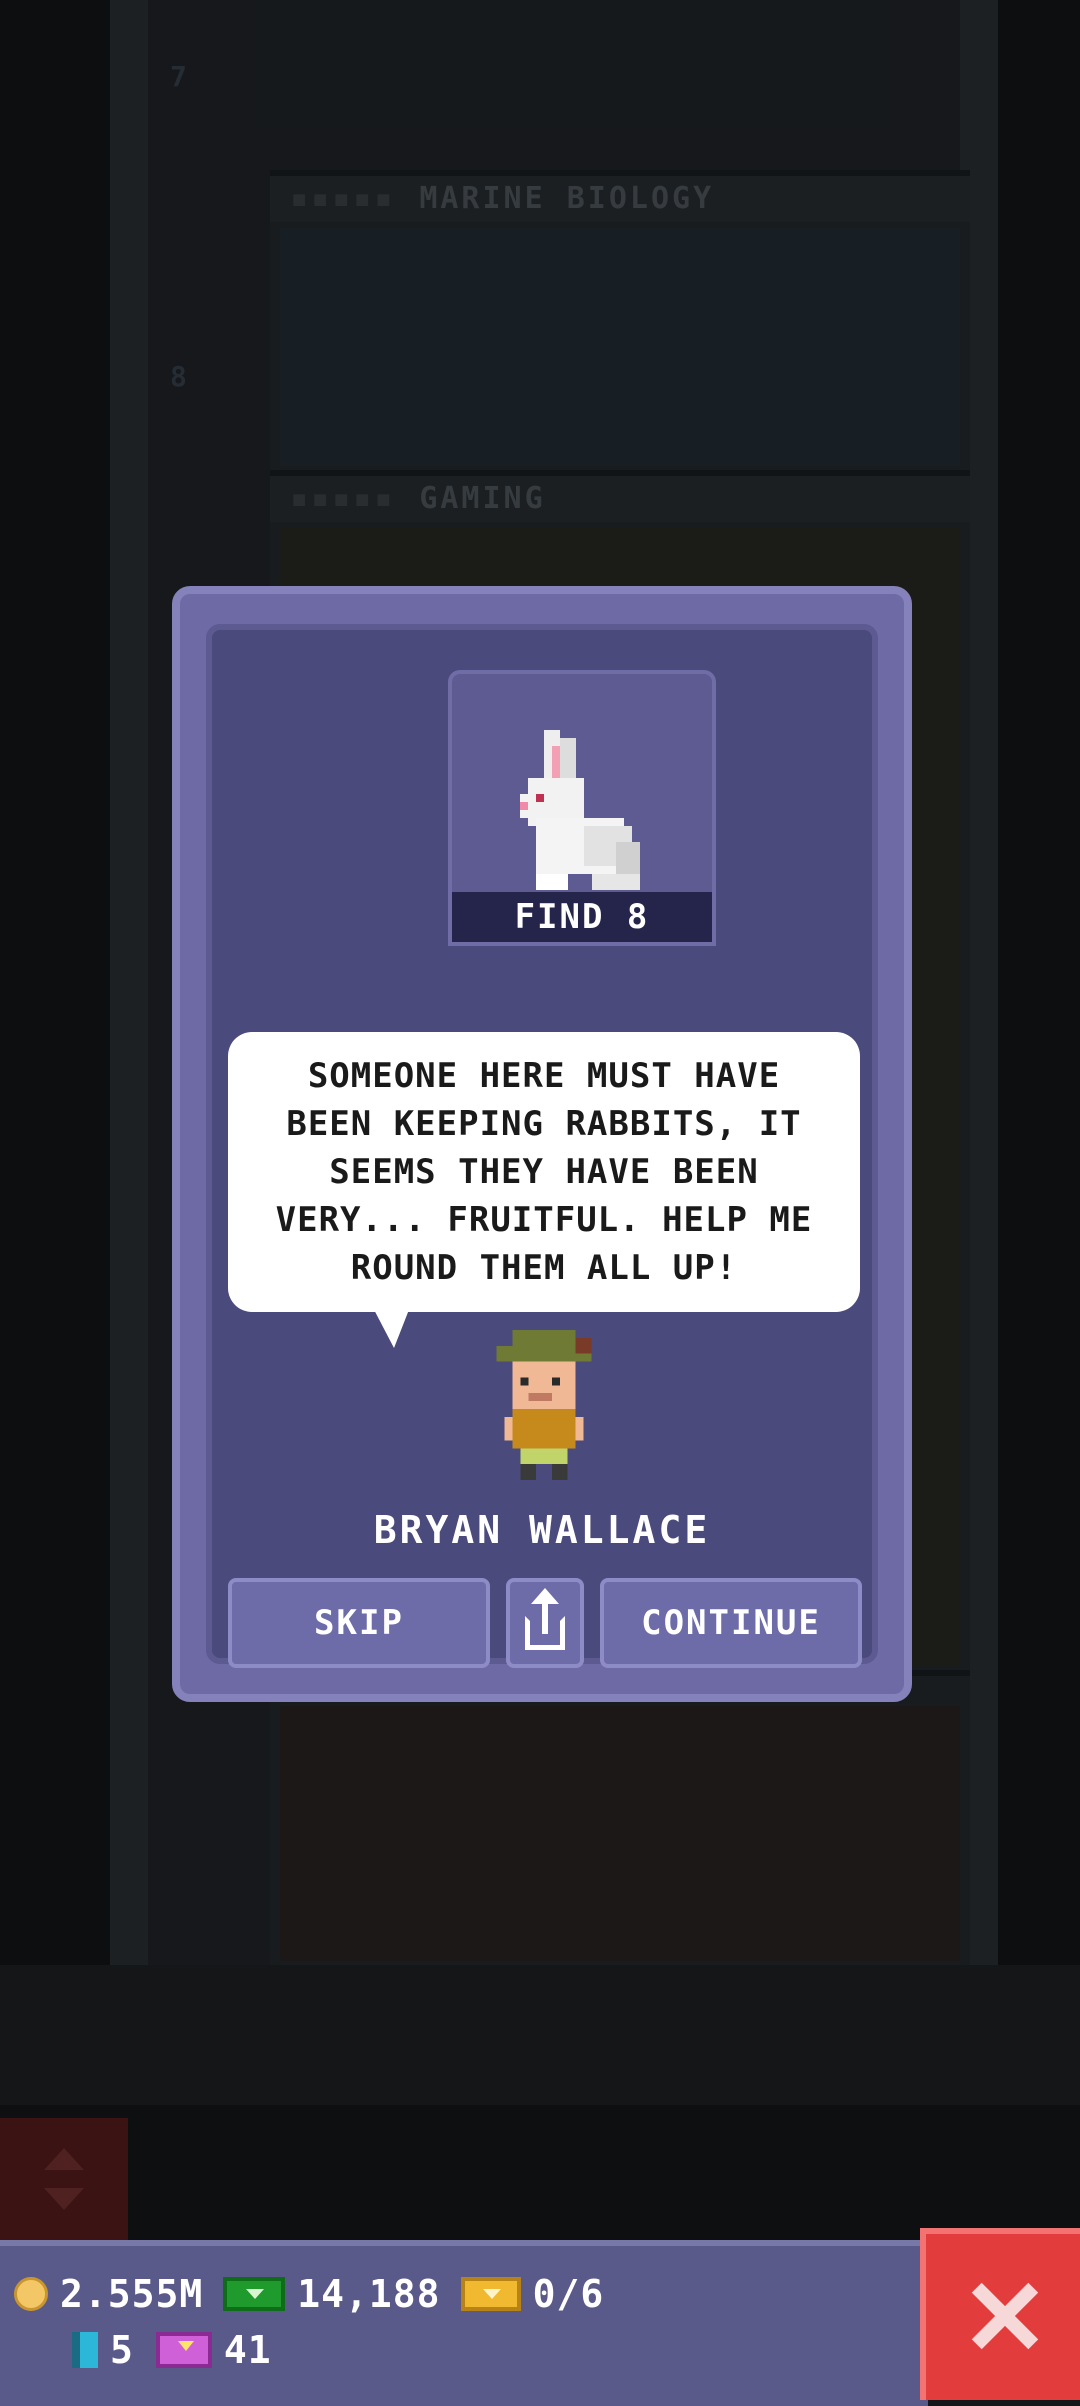 The height and width of the screenshot is (2406, 1080). What do you see at coordinates (132, 2294) in the screenshot?
I see `coins-value: 2.555M` at bounding box center [132, 2294].